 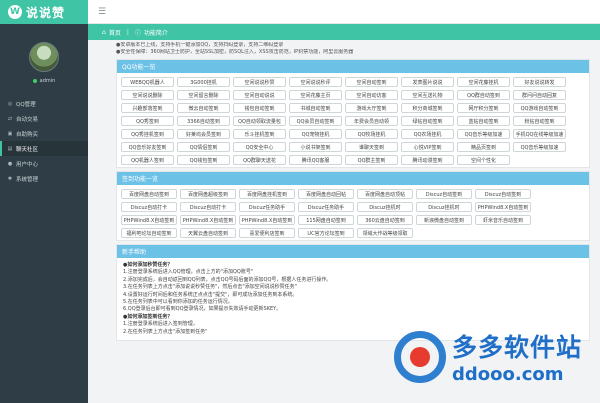 I want to click on menu-toggle-icon: ☰, so click(x=102, y=12).